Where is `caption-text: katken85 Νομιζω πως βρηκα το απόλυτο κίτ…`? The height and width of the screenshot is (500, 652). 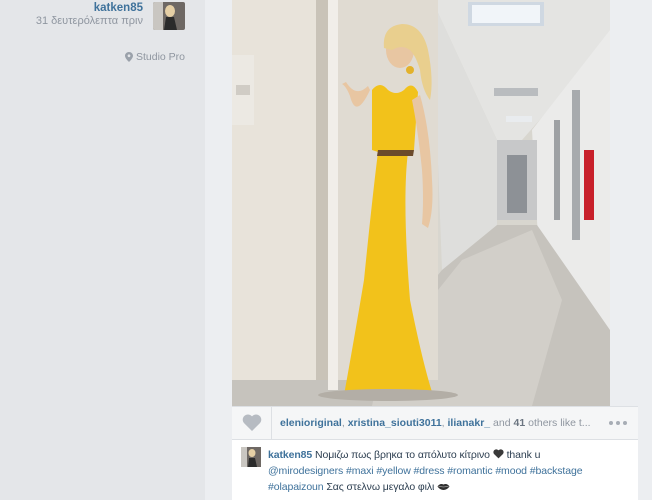
caption-text: katken85 Νομιζω πως βρηκα το απόλυτο κίτ… is located at coordinates (449, 471).